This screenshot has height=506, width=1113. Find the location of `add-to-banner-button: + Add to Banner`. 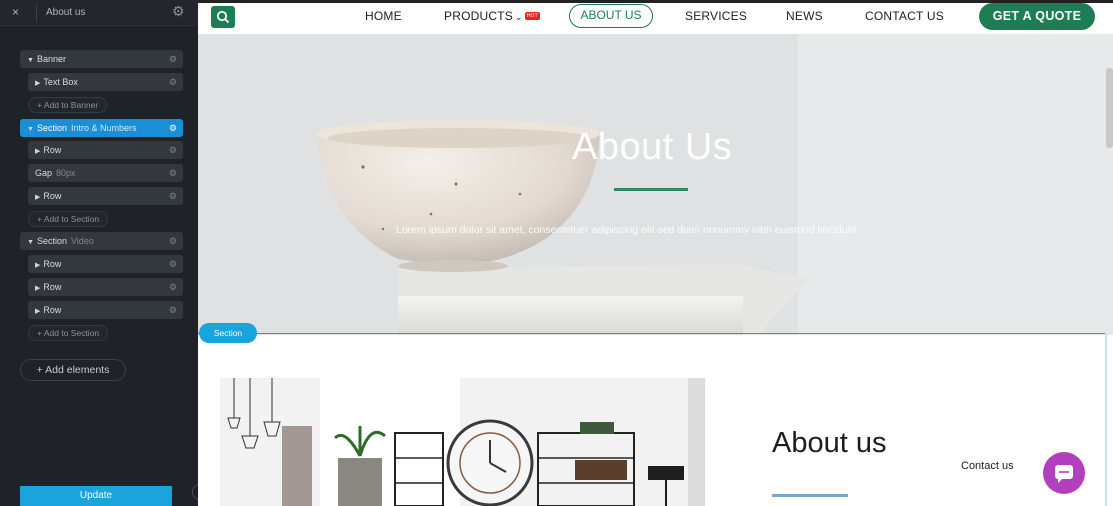

add-to-banner-button: + Add to Banner is located at coordinates (68, 105).